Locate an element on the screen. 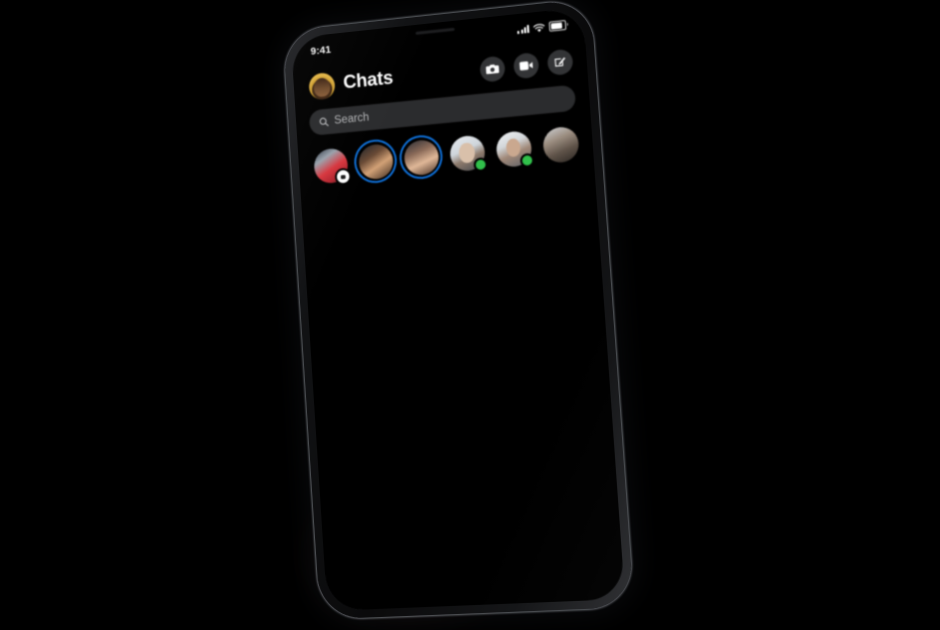  wifi-icon is located at coordinates (539, 27).